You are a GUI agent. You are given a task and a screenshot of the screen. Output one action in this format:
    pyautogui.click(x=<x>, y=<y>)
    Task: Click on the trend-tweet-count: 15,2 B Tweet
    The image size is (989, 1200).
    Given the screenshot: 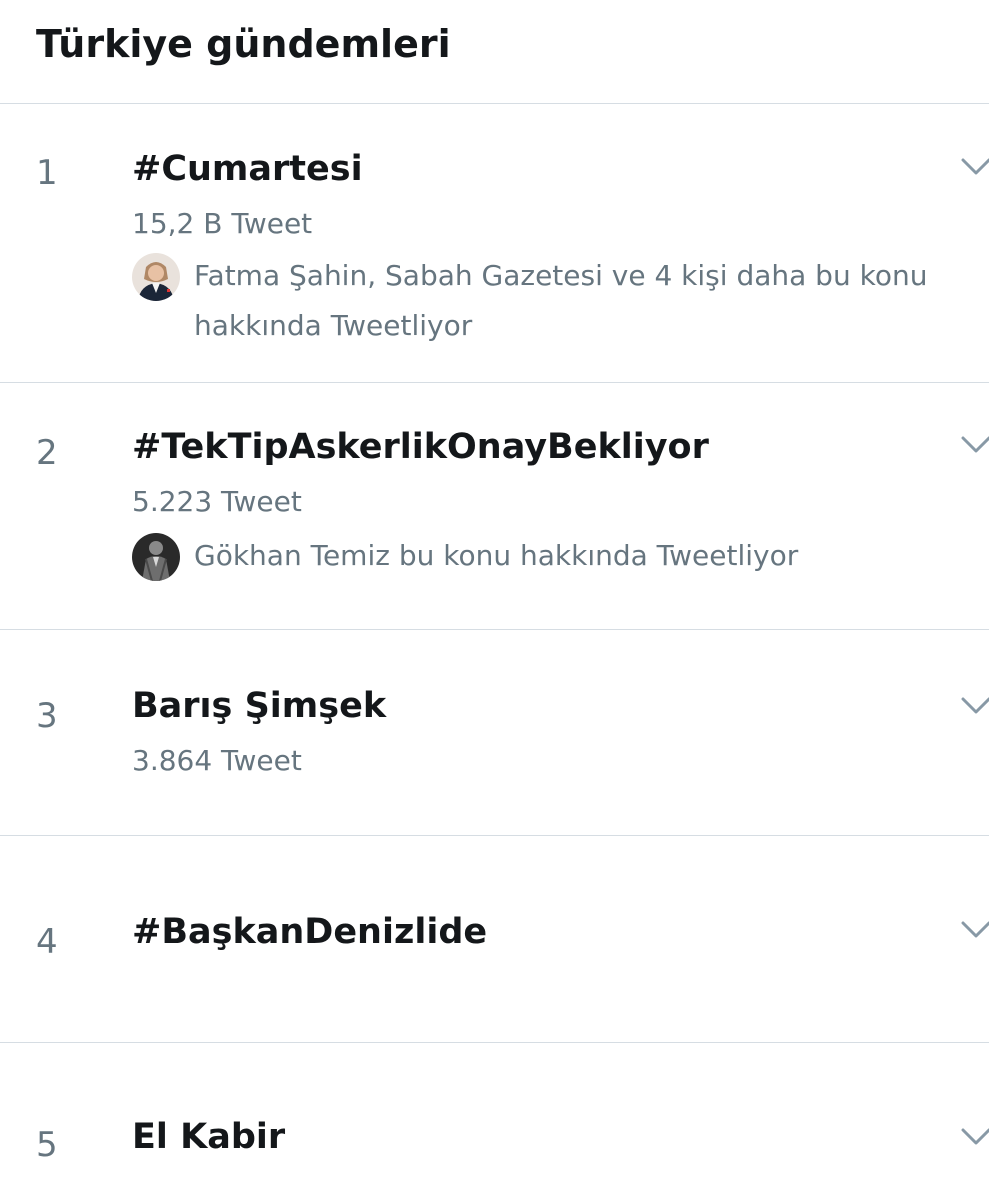 What is the action you would take?
    pyautogui.click(x=222, y=223)
    